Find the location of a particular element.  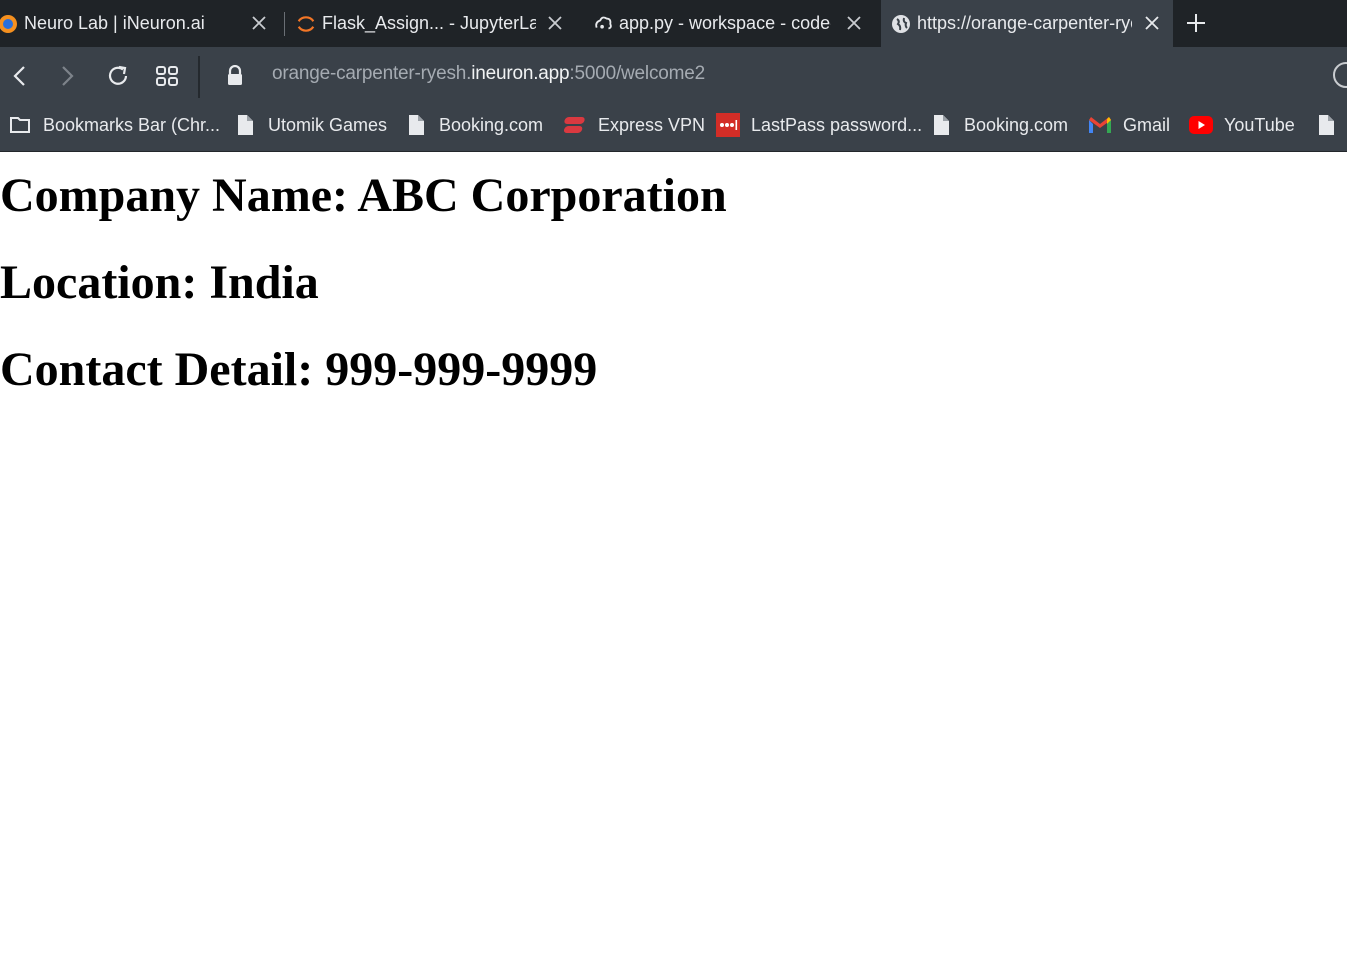

bookmark-item: YouTube is located at coordinates (1242, 125).